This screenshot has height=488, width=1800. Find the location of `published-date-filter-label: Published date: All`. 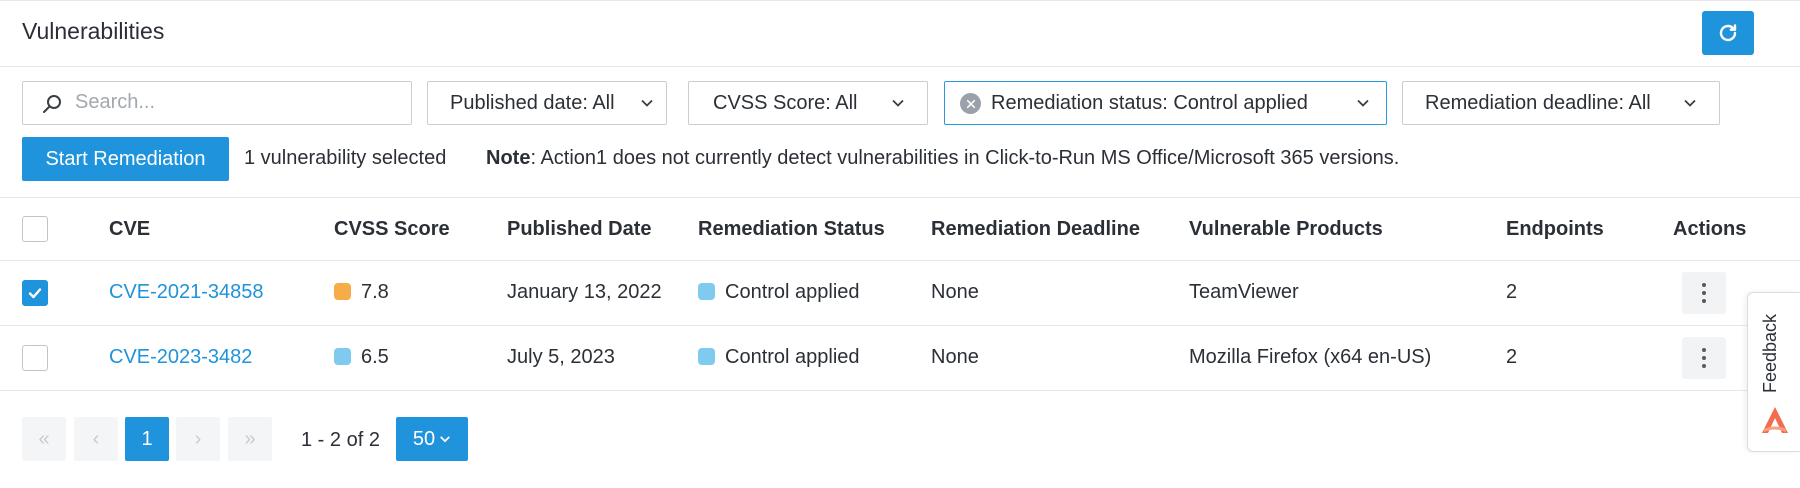

published-date-filter-label: Published date: All is located at coordinates (532, 102).